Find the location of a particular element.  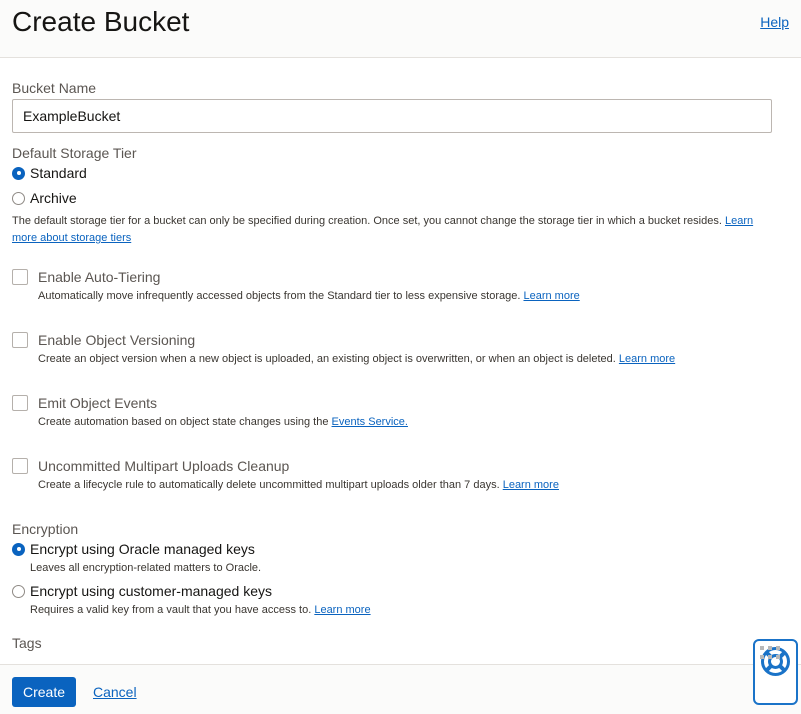

multipart-cleanup-checkbox is located at coordinates (20, 466).